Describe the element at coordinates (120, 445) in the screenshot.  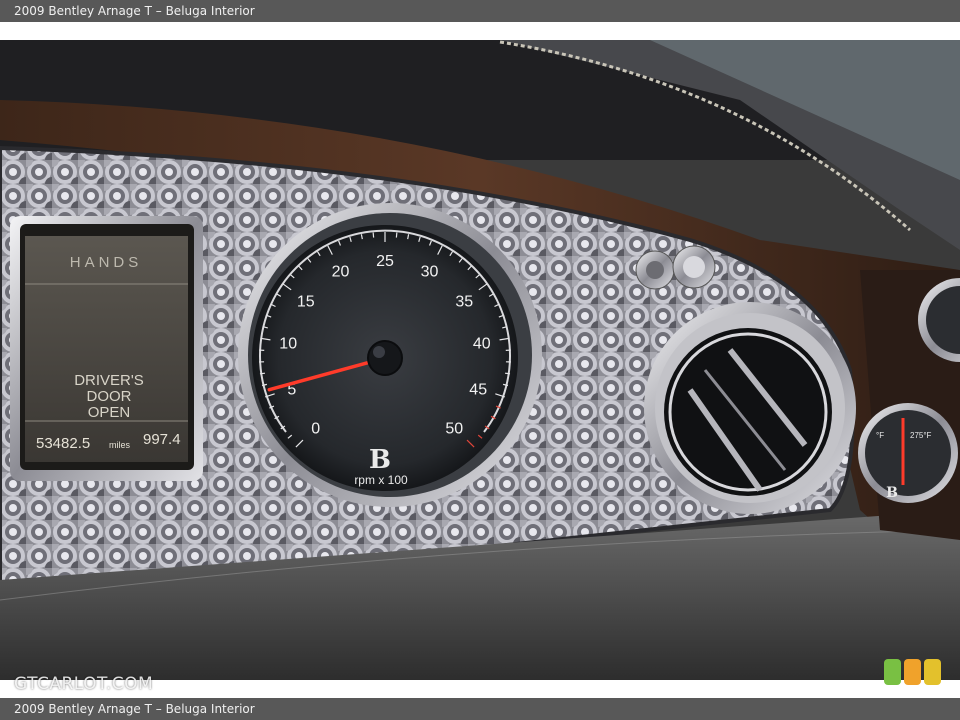
I see `odometer-unit: miles` at that location.